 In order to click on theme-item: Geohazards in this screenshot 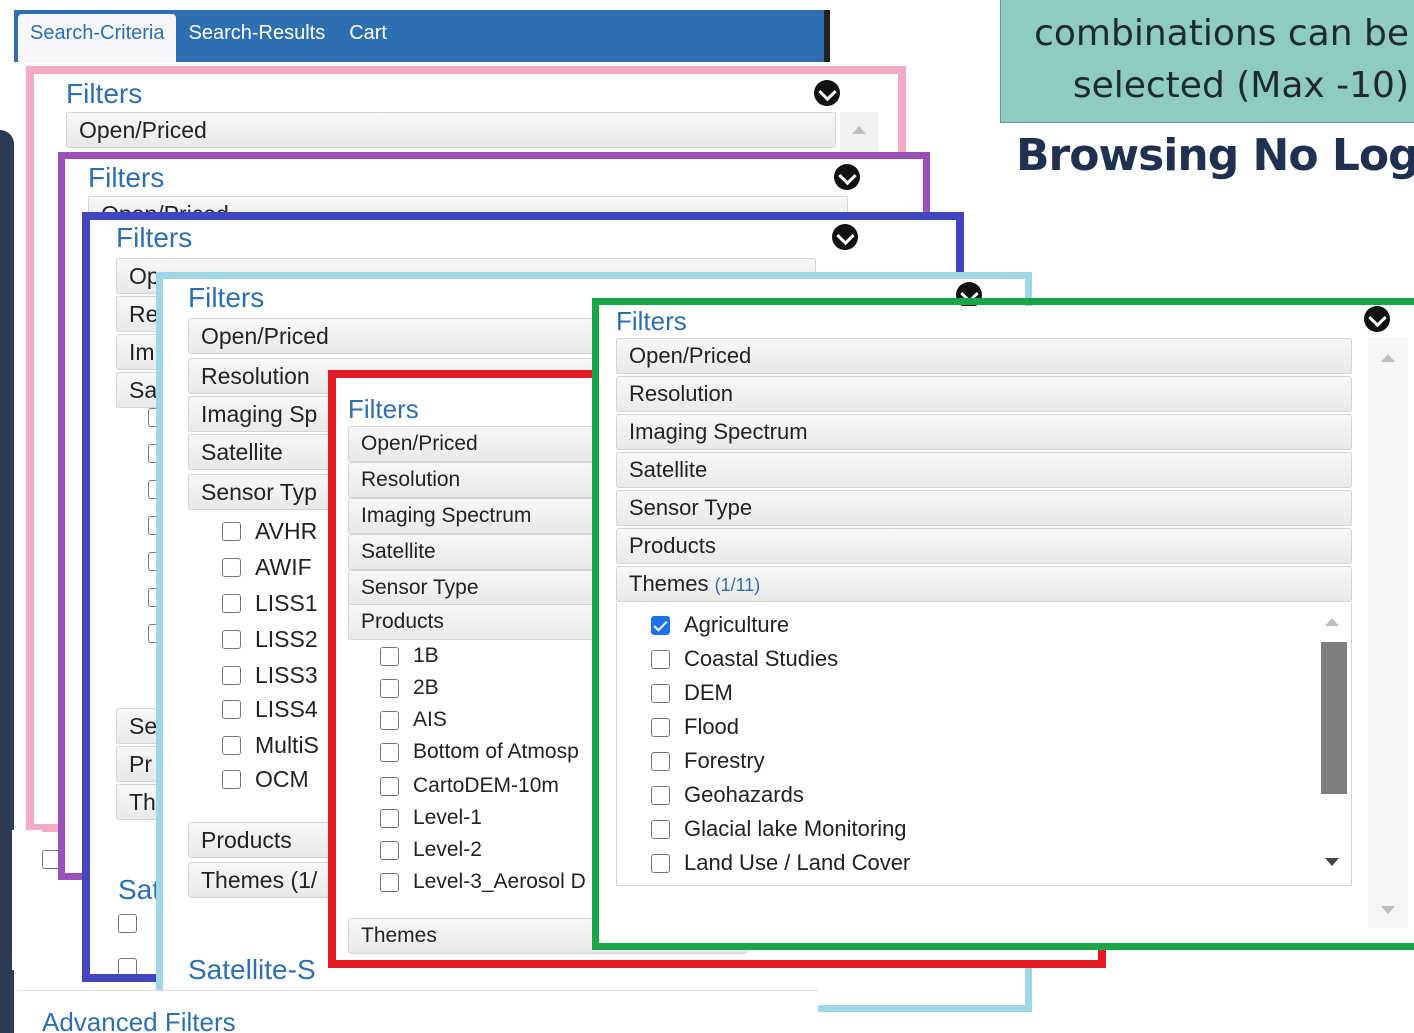, I will do `click(727, 795)`.